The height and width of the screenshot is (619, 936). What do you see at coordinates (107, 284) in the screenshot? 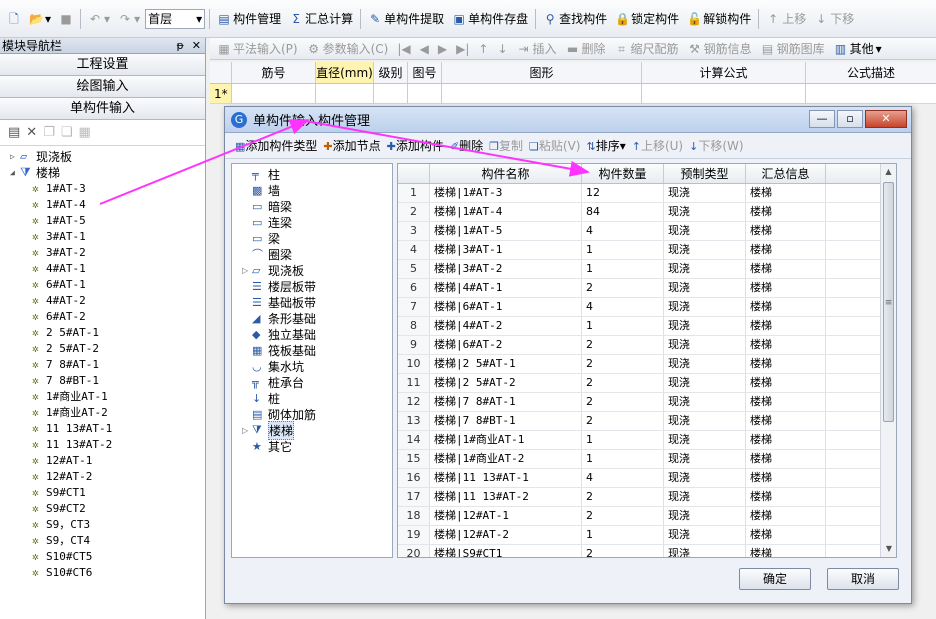
I see `tree-node-stair-child: ✲ 6#AT-1` at bounding box center [107, 284].